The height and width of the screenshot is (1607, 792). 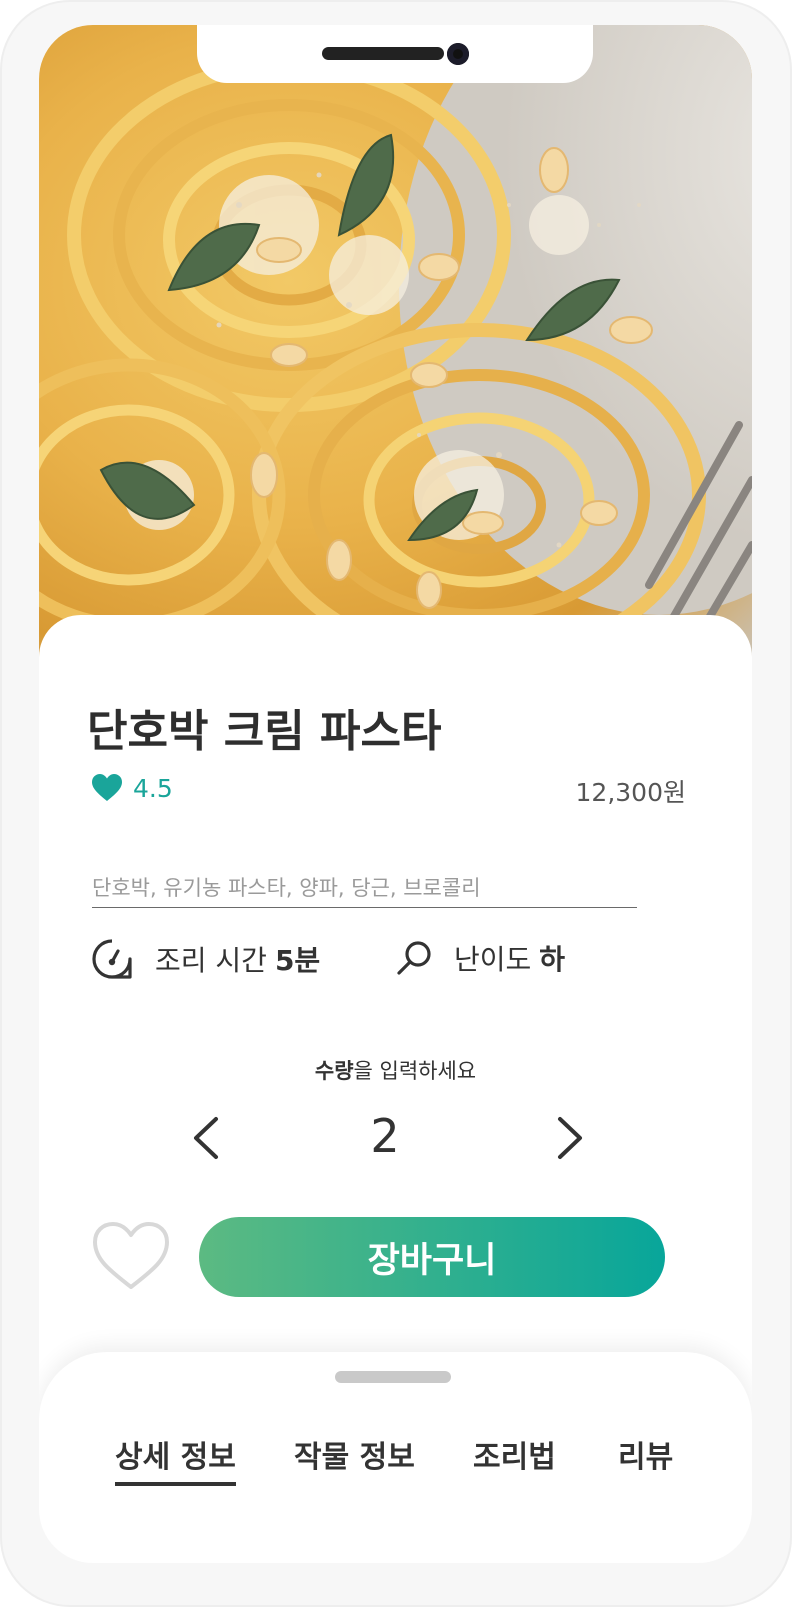 What do you see at coordinates (153, 788) in the screenshot?
I see `rating-value: 4.5` at bounding box center [153, 788].